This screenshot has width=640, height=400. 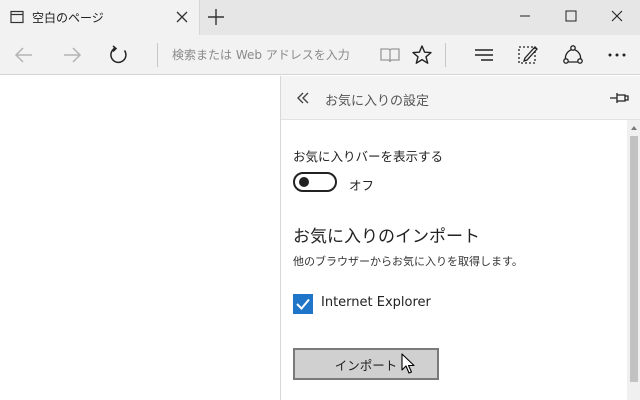 I want to click on minimize-icon, so click(x=525, y=16).